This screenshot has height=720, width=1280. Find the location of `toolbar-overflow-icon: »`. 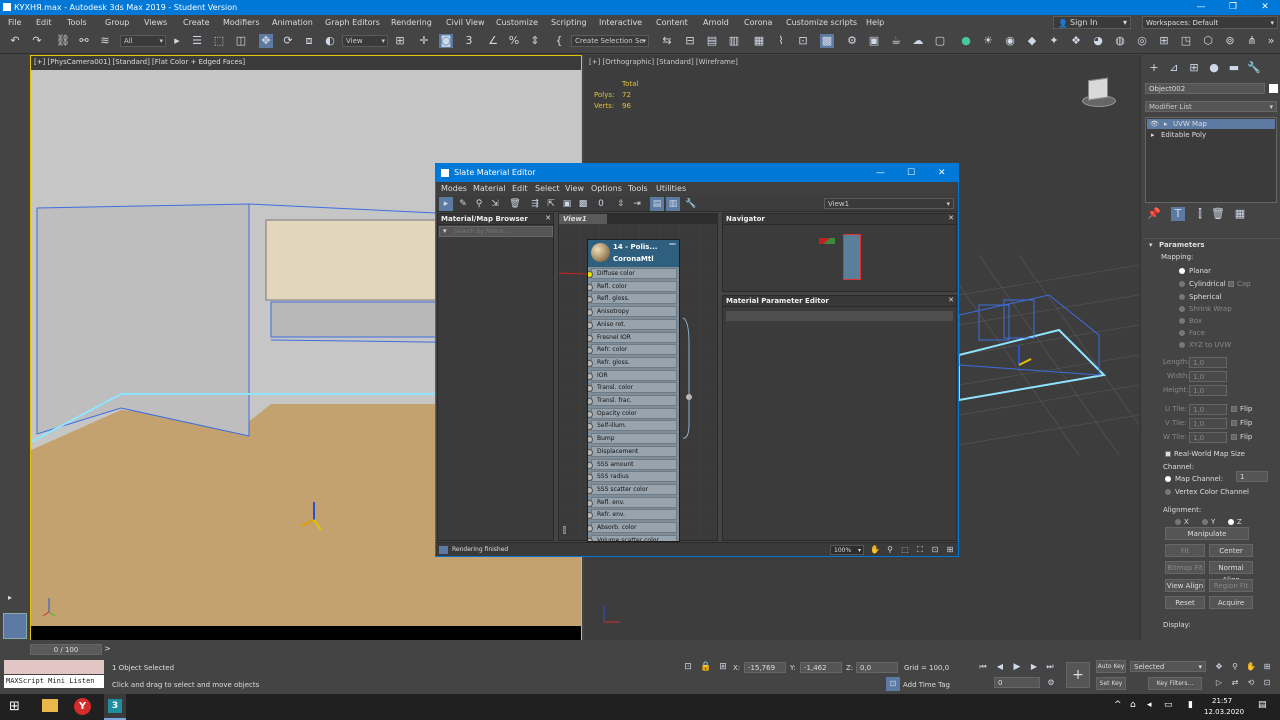

toolbar-overflow-icon: » is located at coordinates (1271, 41).